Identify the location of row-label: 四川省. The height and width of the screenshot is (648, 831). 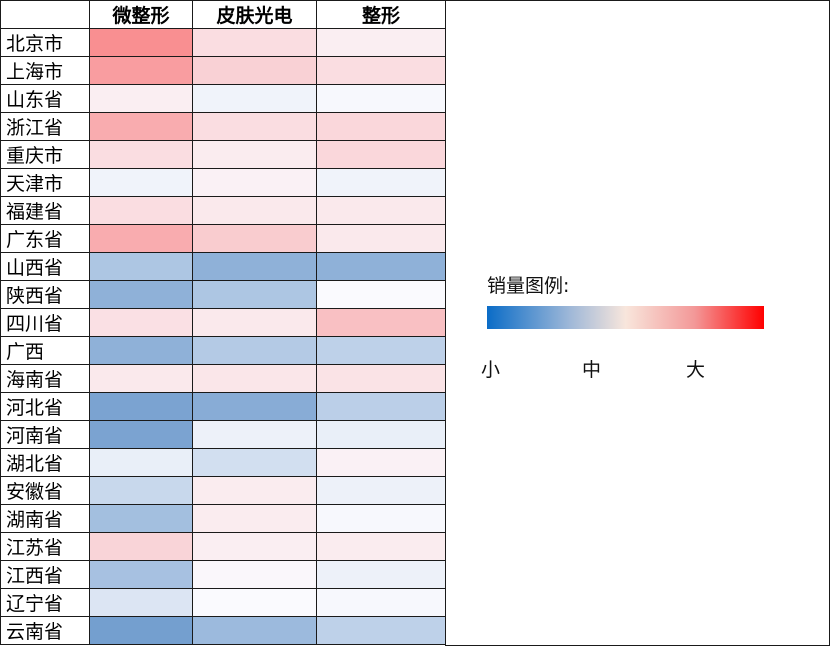
(45, 322).